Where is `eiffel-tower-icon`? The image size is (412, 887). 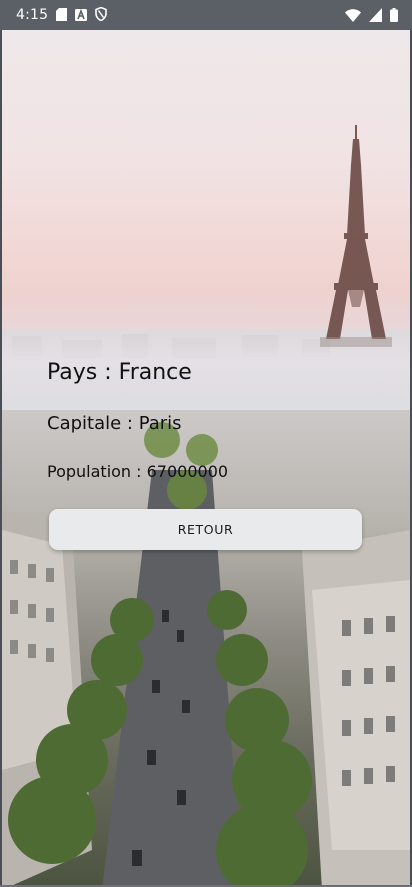
eiffel-tower-icon is located at coordinates (356, 236).